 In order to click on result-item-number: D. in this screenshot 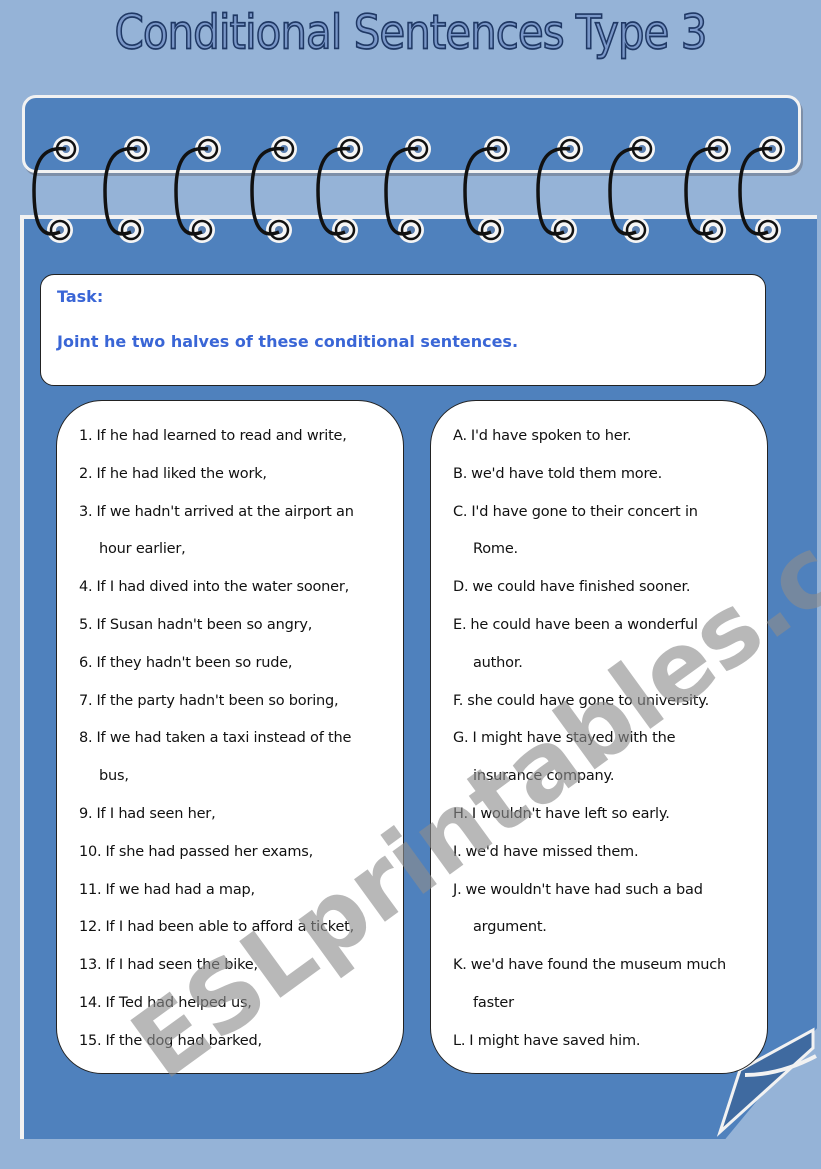, I will do `click(461, 587)`.